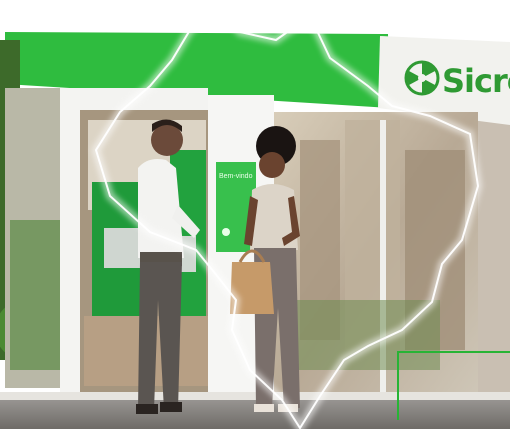  Describe the element at coordinates (147, 409) in the screenshot. I see `man-shoe-left` at that location.